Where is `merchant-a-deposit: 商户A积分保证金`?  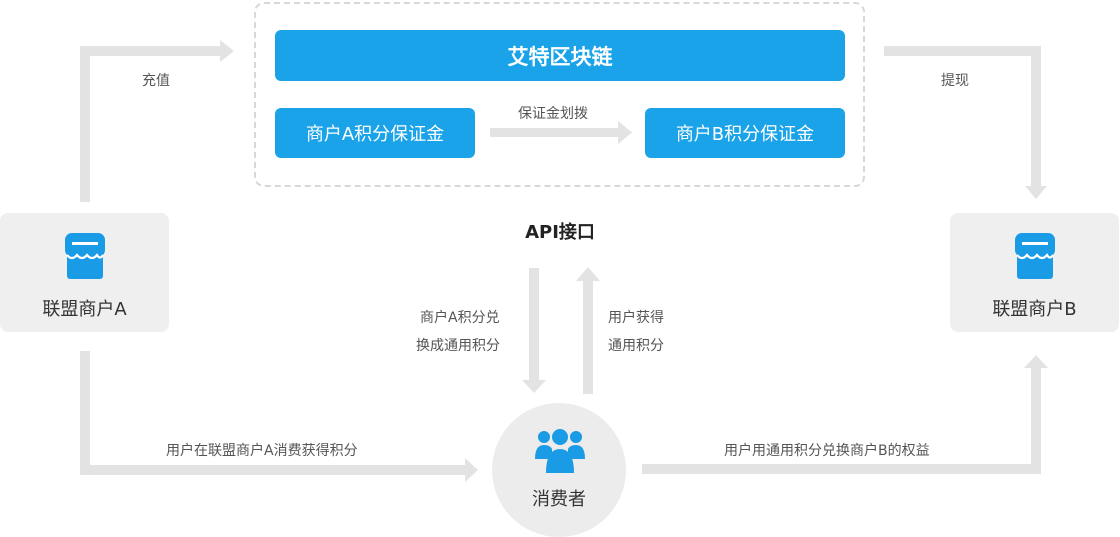 merchant-a-deposit: 商户A积分保证金 is located at coordinates (375, 133).